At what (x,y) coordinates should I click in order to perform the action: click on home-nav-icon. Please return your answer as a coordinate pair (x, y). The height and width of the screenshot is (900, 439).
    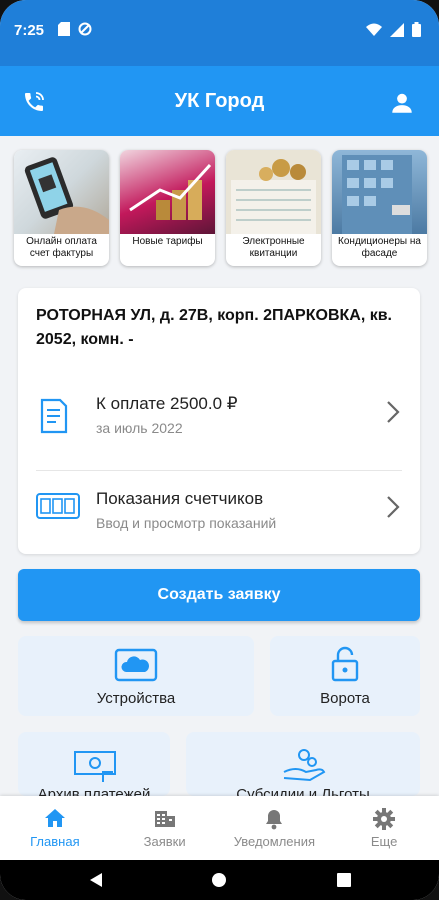
    Looking at the image, I should click on (219, 880).